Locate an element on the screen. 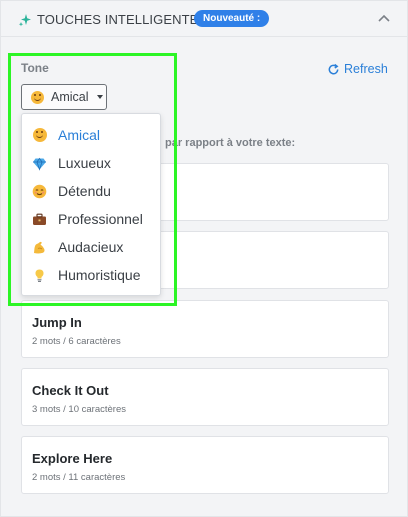 This screenshot has width=408, height=517. tone-option-label: Détendu is located at coordinates (84, 191).